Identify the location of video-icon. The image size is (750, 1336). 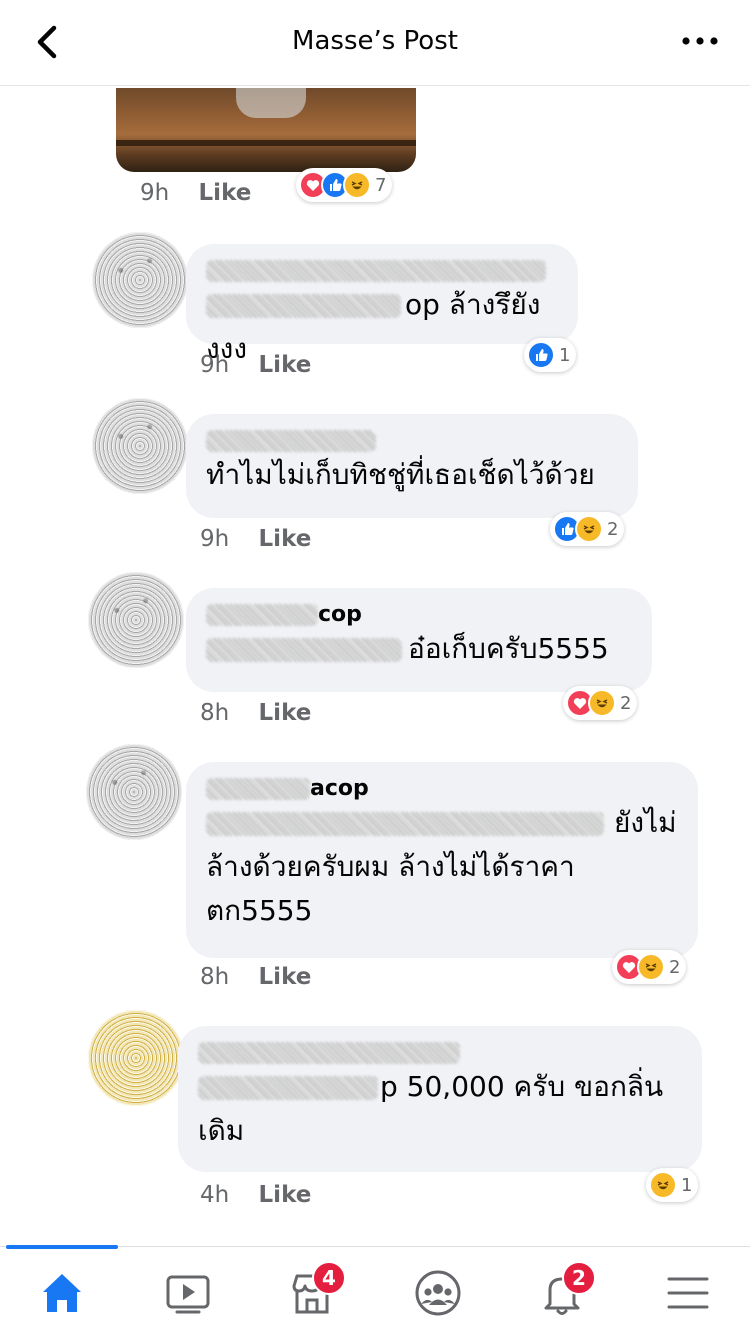
(188, 1294).